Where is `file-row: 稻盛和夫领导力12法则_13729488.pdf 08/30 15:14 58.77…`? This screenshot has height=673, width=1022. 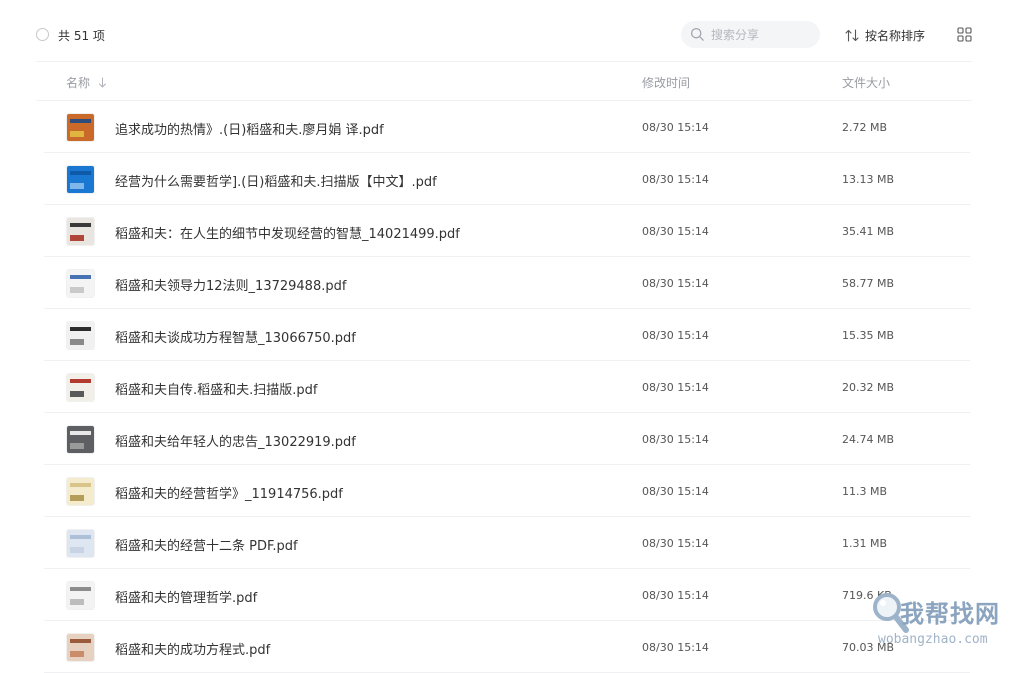 file-row: 稻盛和夫领导力12法则_13729488.pdf 08/30 15:14 58.77… is located at coordinates (511, 283).